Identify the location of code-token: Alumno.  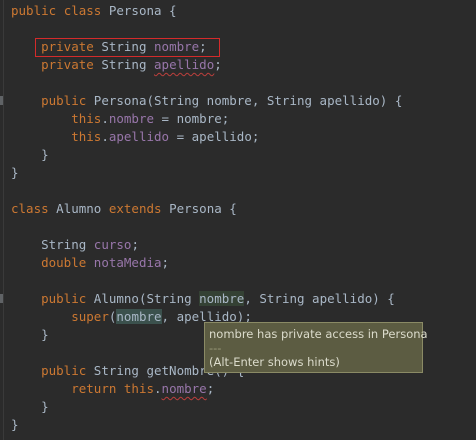
(78, 208).